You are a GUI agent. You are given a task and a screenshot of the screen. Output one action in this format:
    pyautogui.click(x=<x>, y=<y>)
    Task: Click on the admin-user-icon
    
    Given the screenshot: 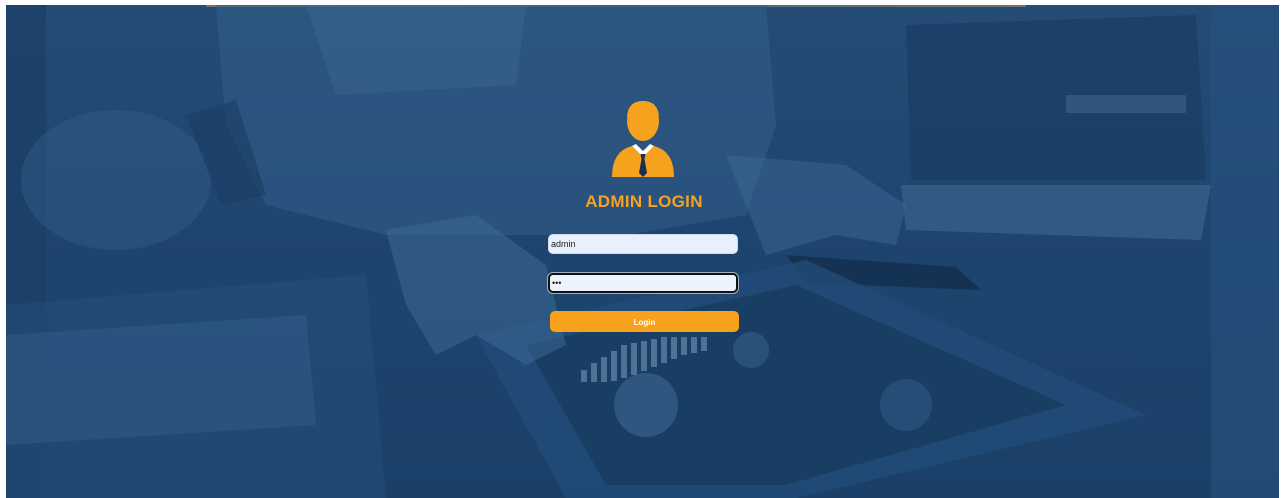 What is the action you would take?
    pyautogui.click(x=643, y=139)
    